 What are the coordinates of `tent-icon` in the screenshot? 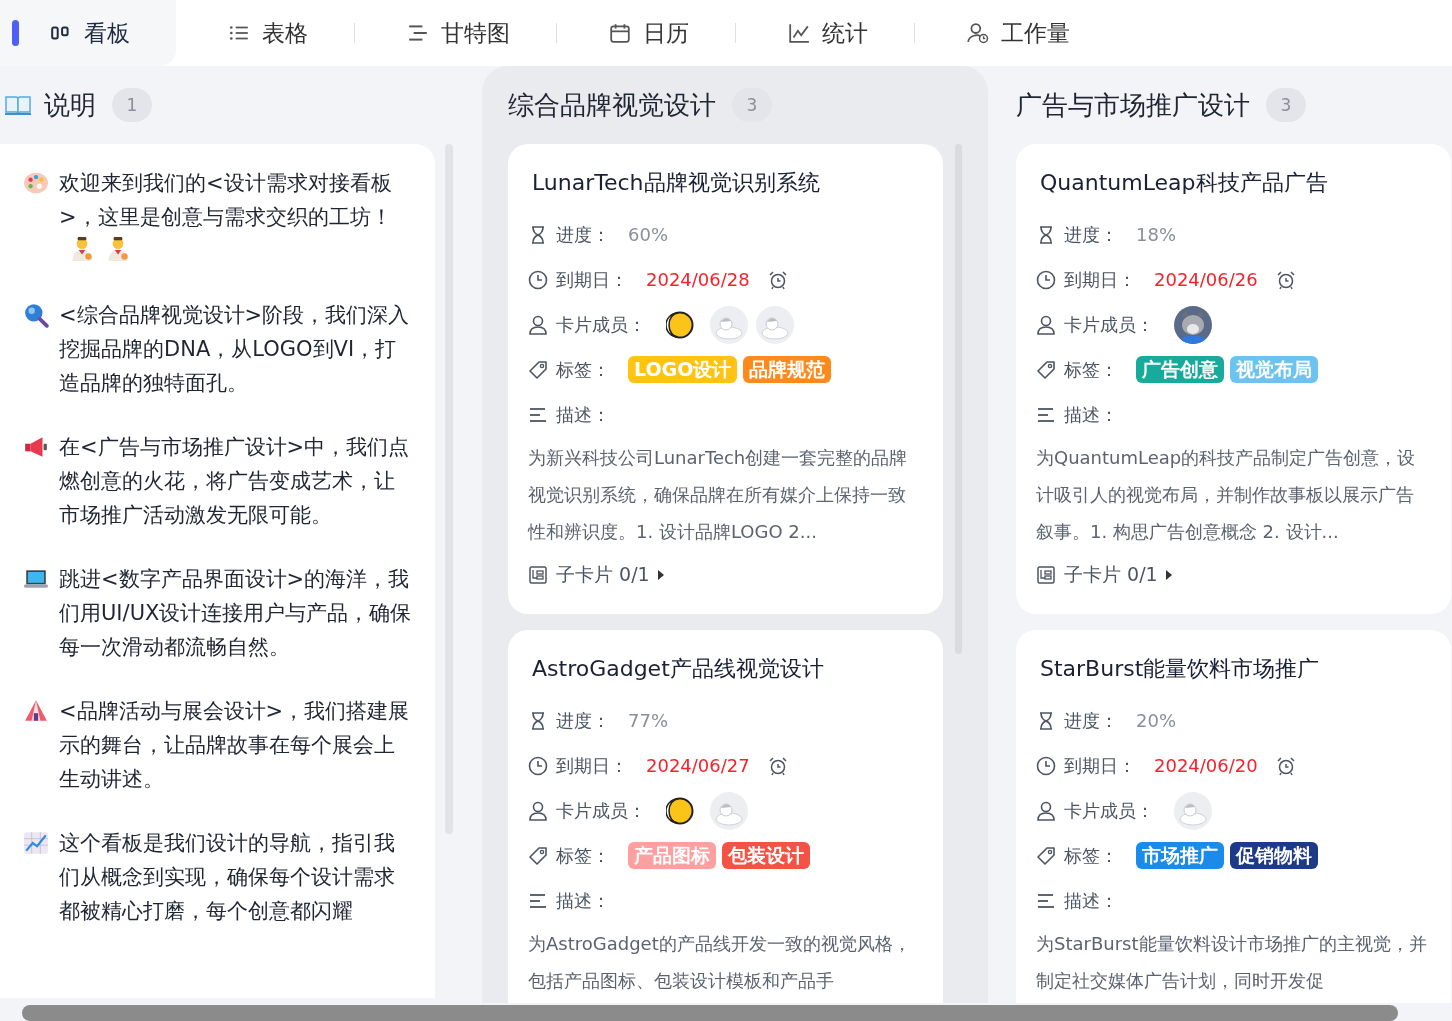 It's located at (36, 711).